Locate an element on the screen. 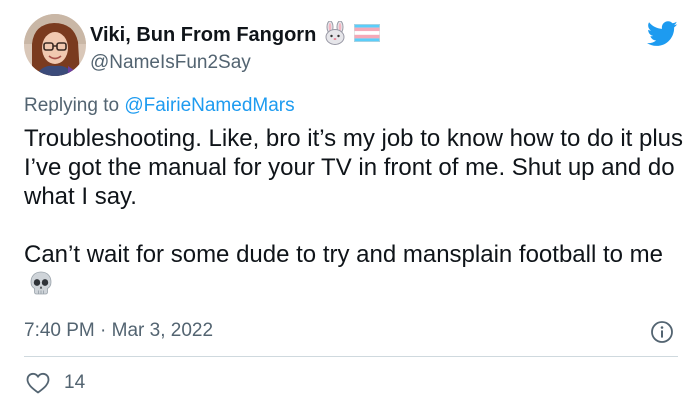  display-name-row: Viki, Bun From Fangorn is located at coordinates (235, 35).